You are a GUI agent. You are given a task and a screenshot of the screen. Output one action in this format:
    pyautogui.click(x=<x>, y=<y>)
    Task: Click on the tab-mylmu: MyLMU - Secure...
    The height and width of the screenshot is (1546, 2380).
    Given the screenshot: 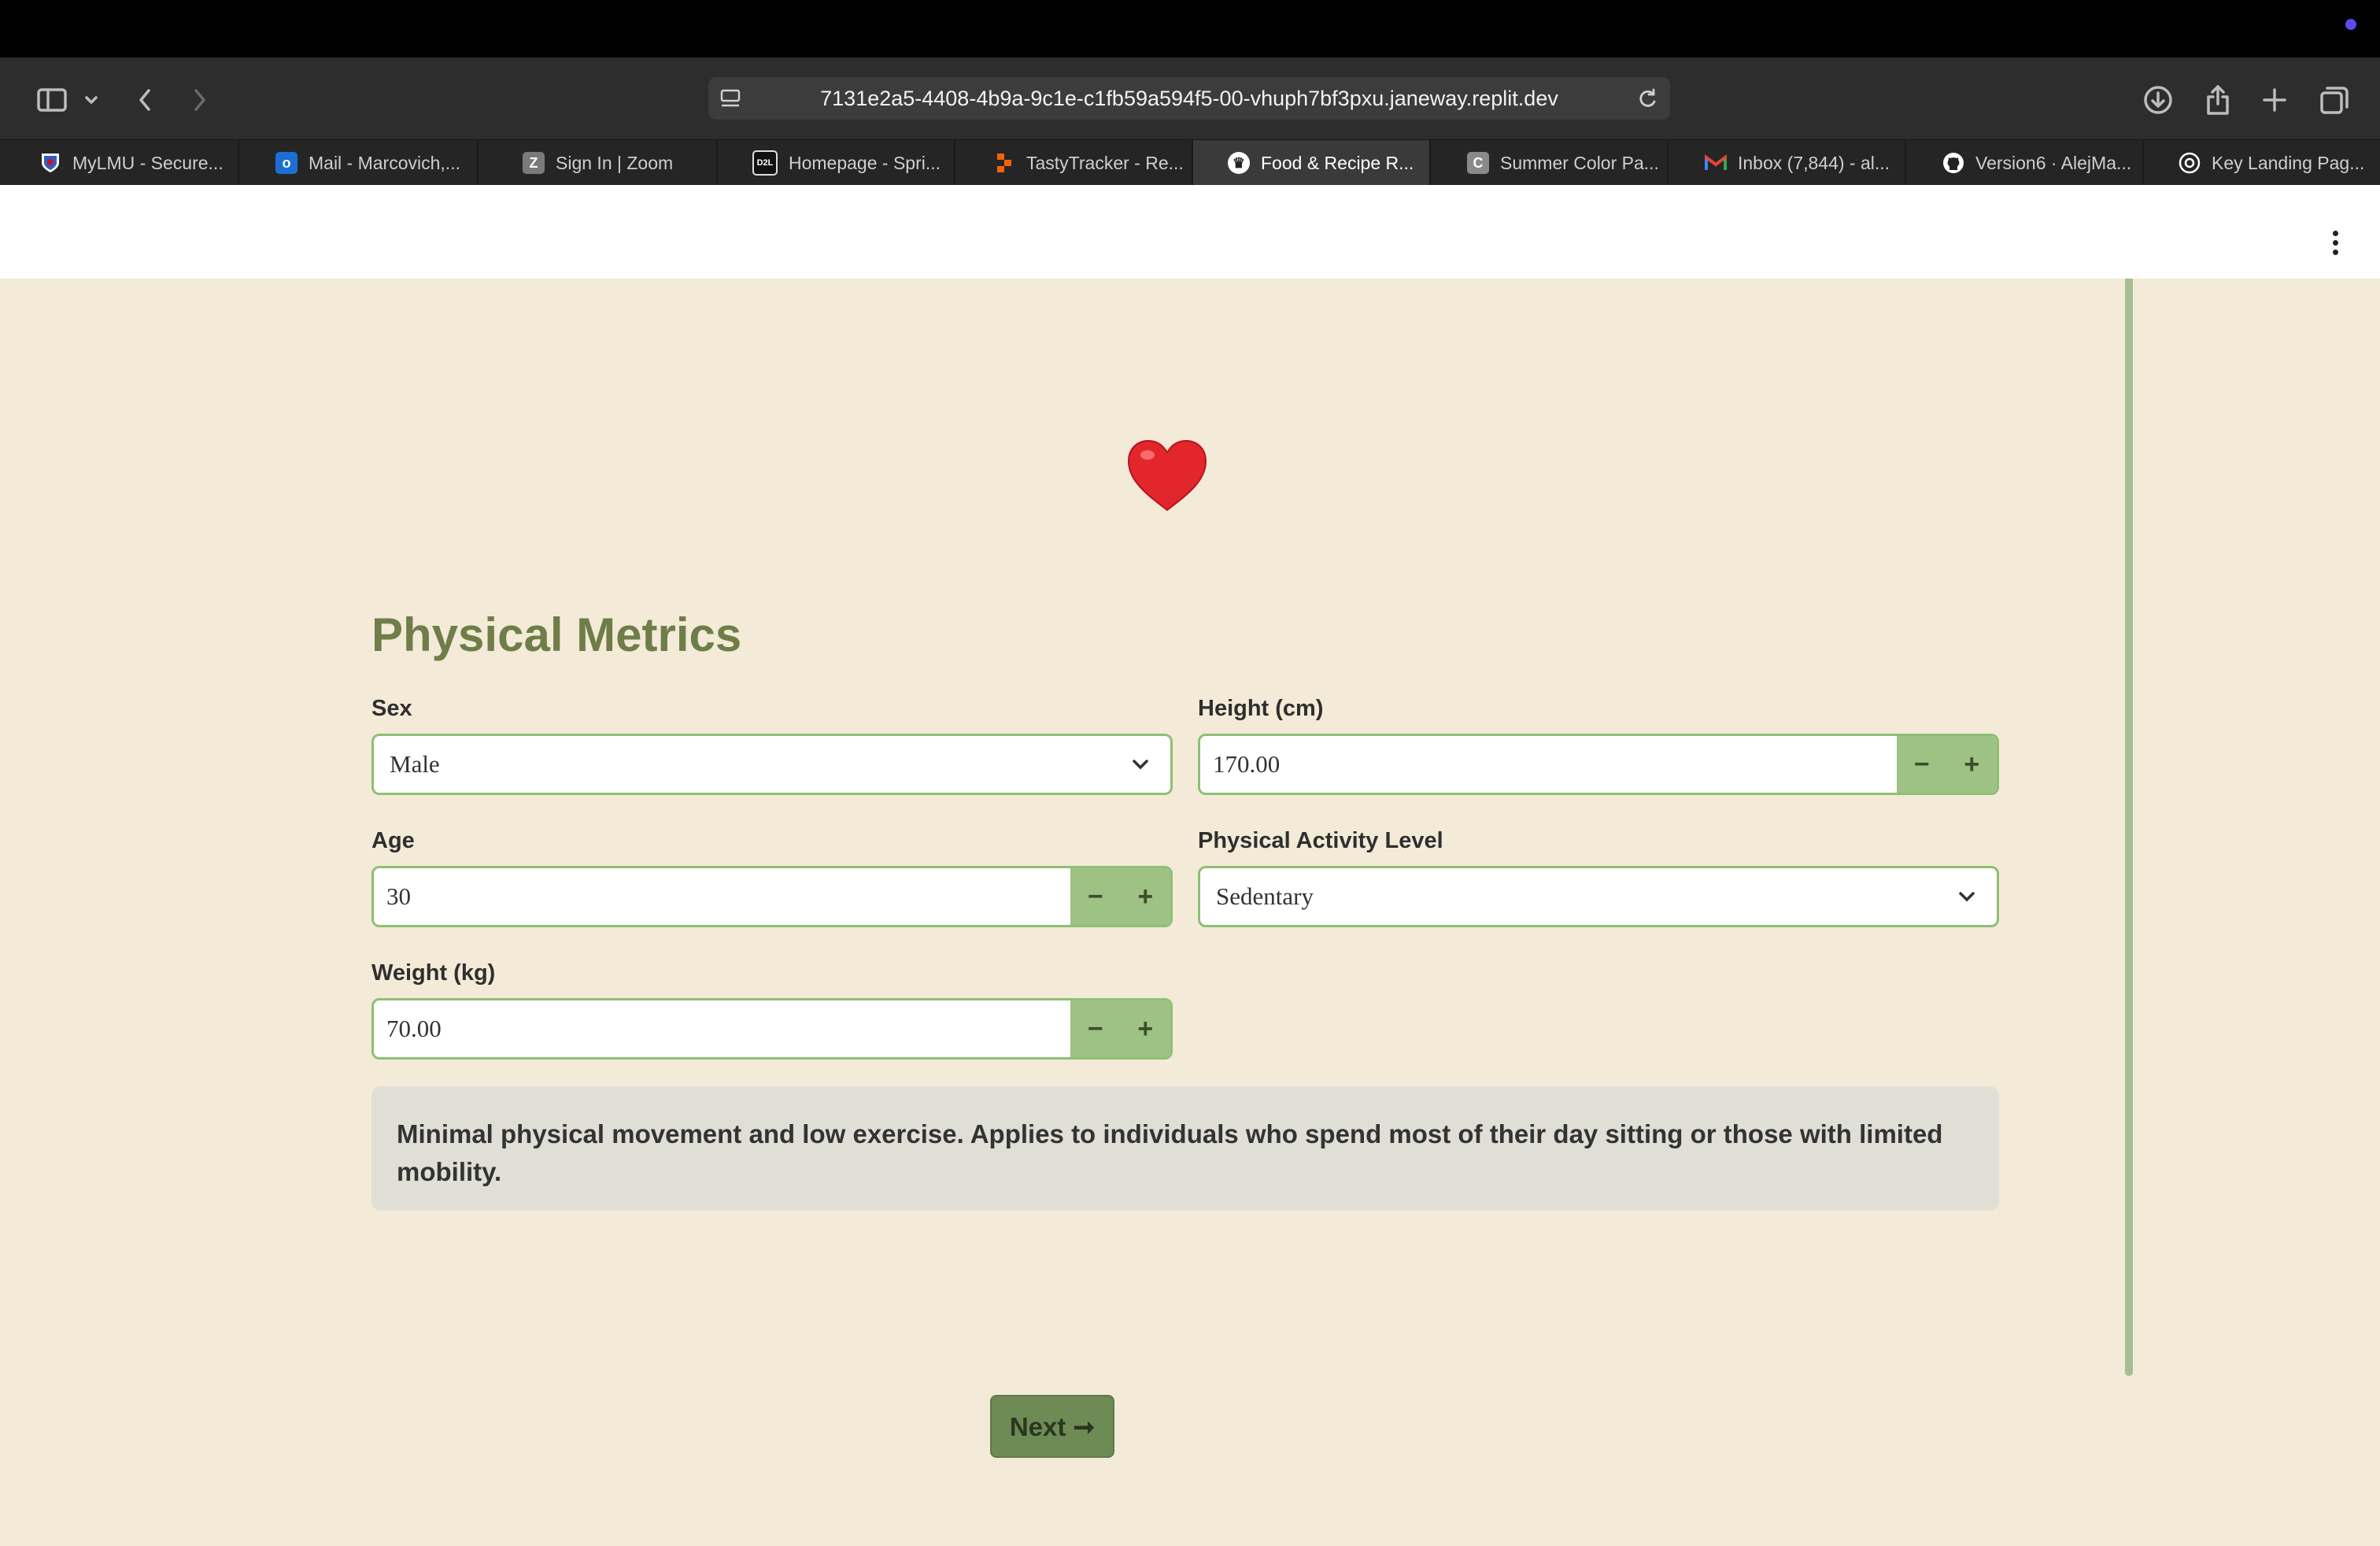 What is the action you would take?
    pyautogui.click(x=133, y=163)
    